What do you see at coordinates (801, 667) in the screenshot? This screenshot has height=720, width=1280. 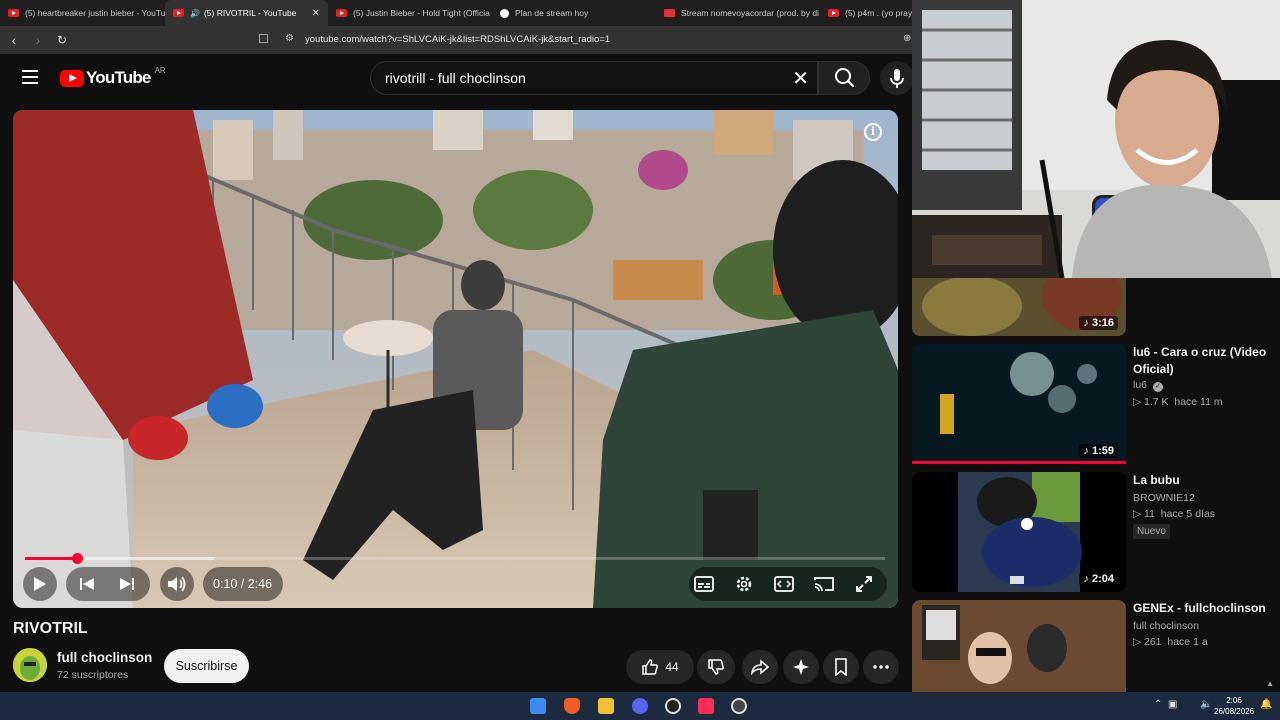 I see `ask-ai-button` at bounding box center [801, 667].